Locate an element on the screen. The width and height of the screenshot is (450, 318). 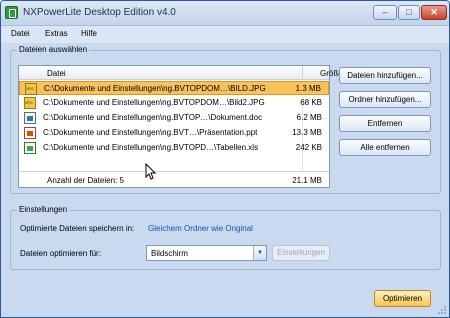
file-size: 242 KB is located at coordinates (308, 147).